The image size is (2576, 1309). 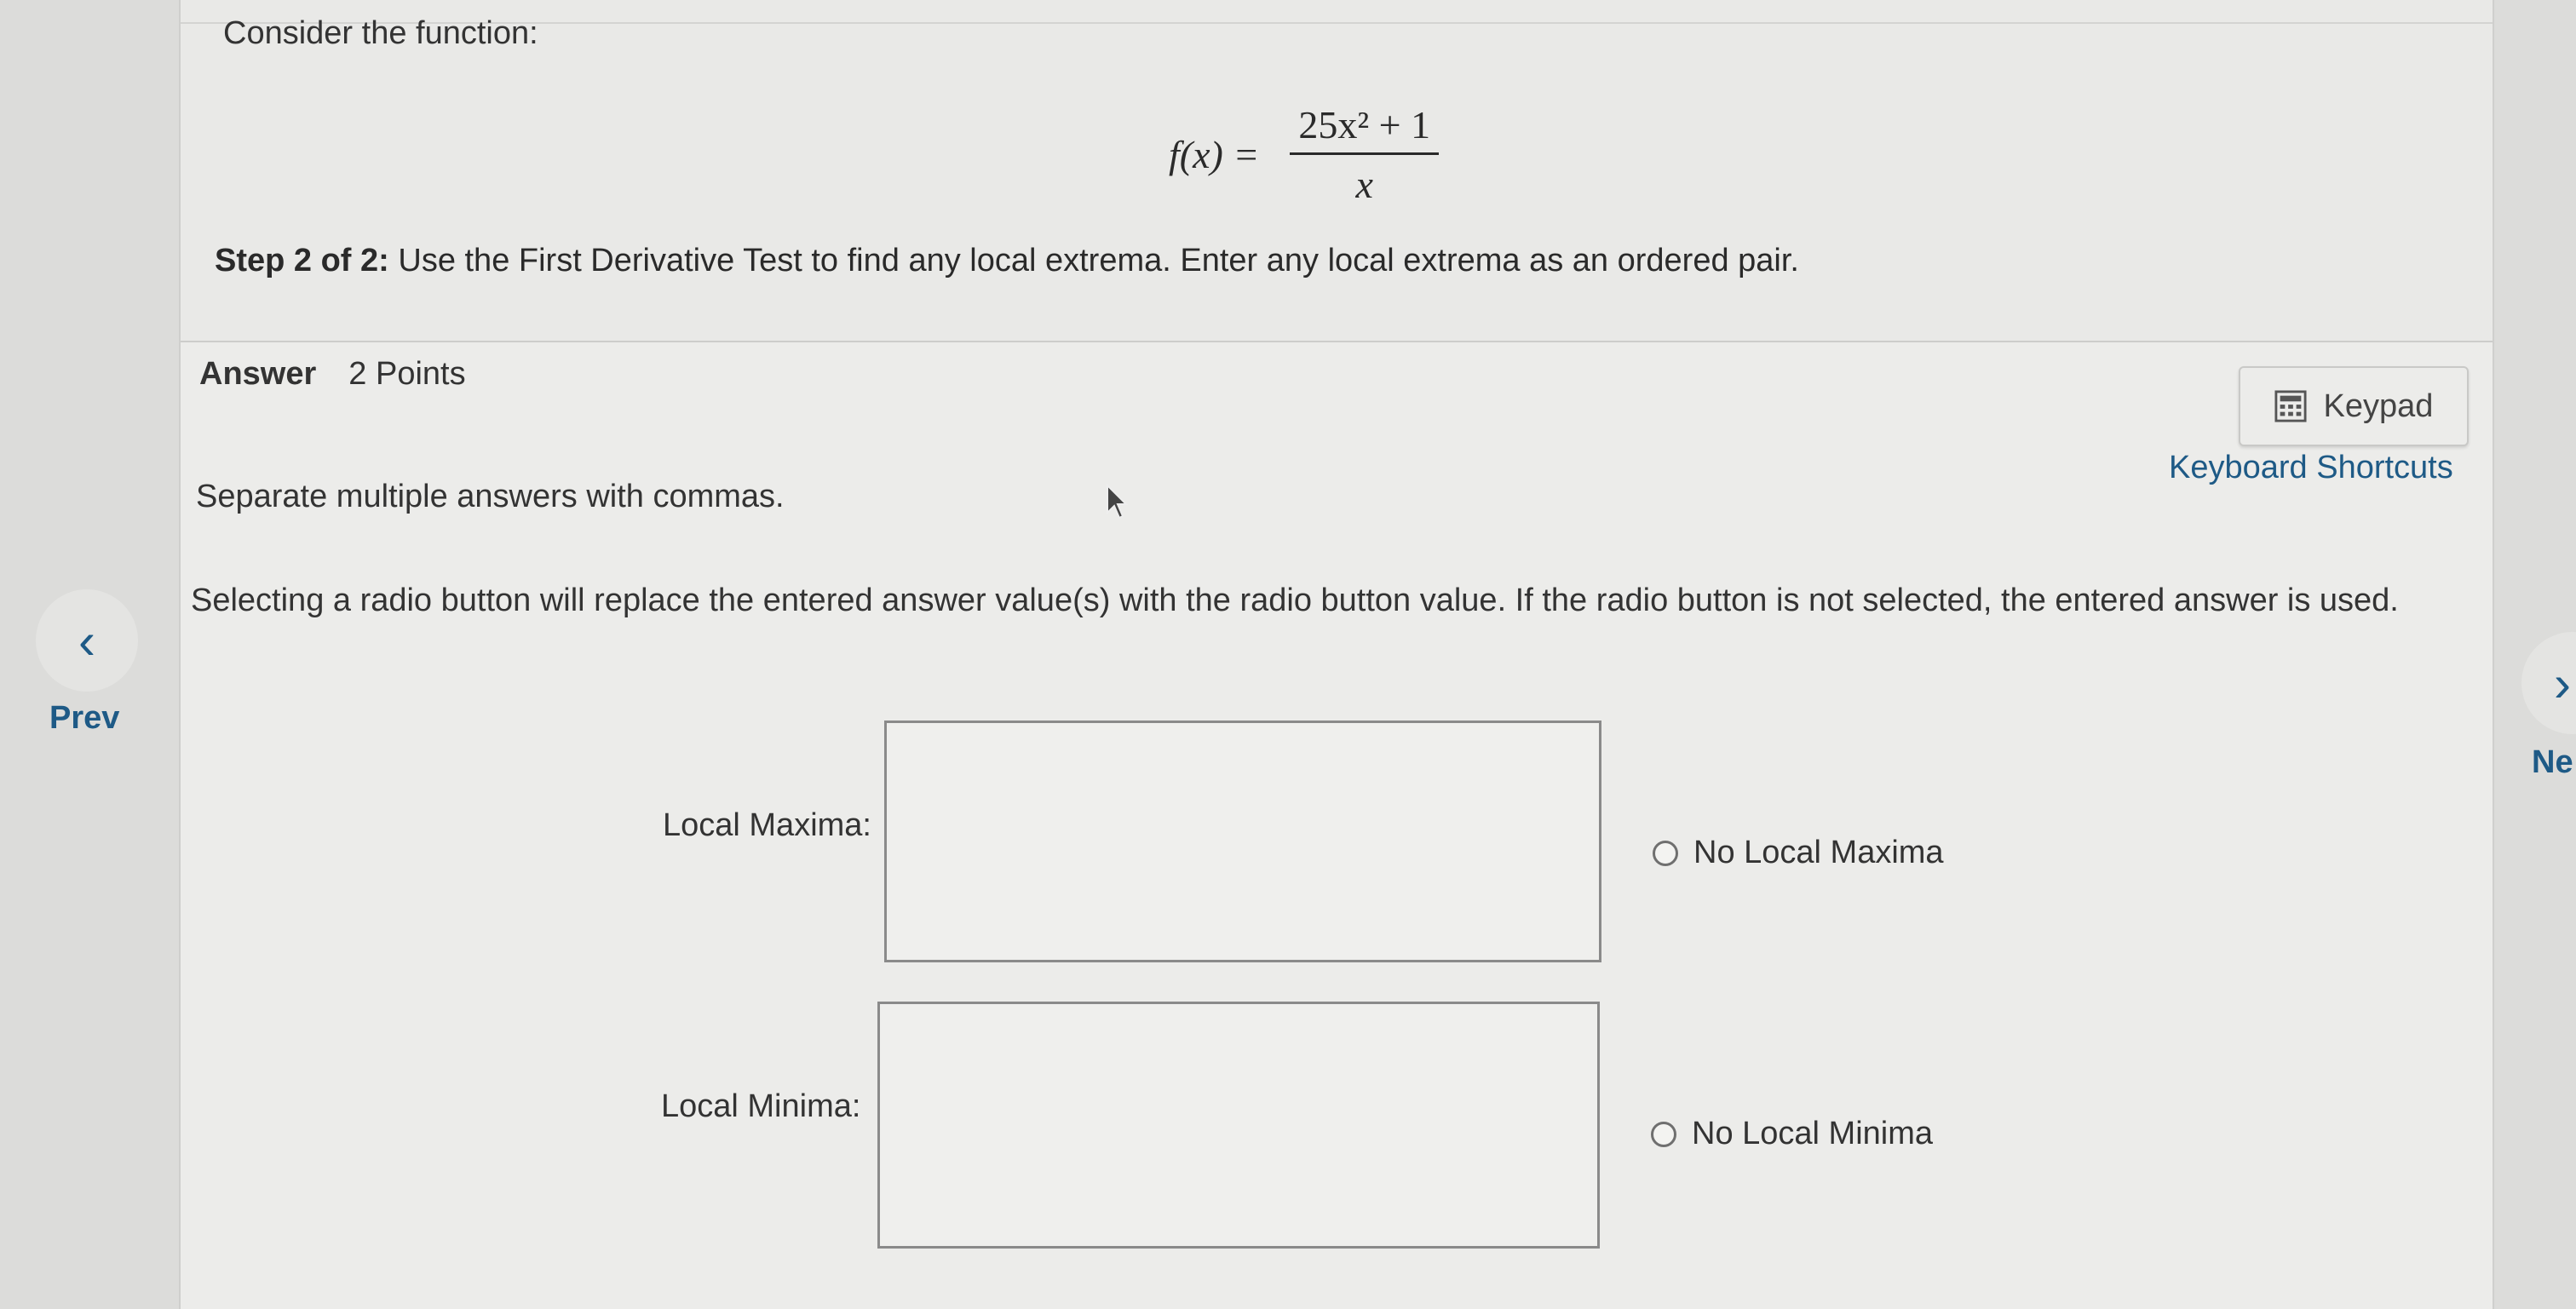 I want to click on function-formula: f(x) = 25x² + 1 x, so click(x=1305, y=154).